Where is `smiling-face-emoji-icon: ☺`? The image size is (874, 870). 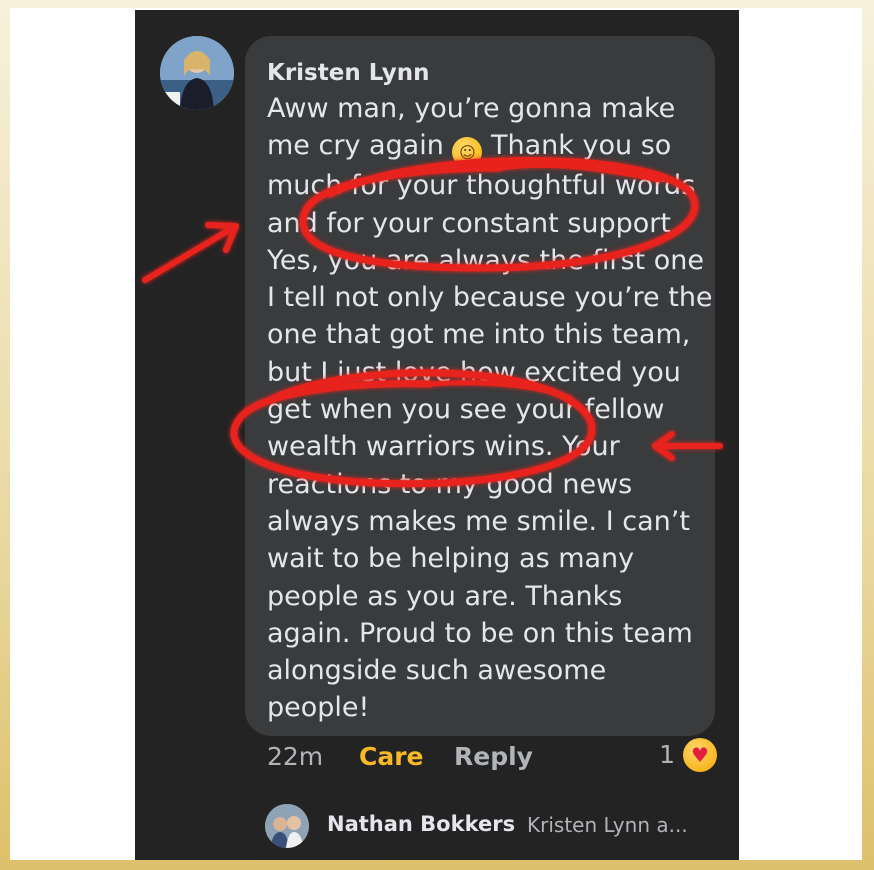 smiling-face-emoji-icon: ☺ is located at coordinates (467, 152).